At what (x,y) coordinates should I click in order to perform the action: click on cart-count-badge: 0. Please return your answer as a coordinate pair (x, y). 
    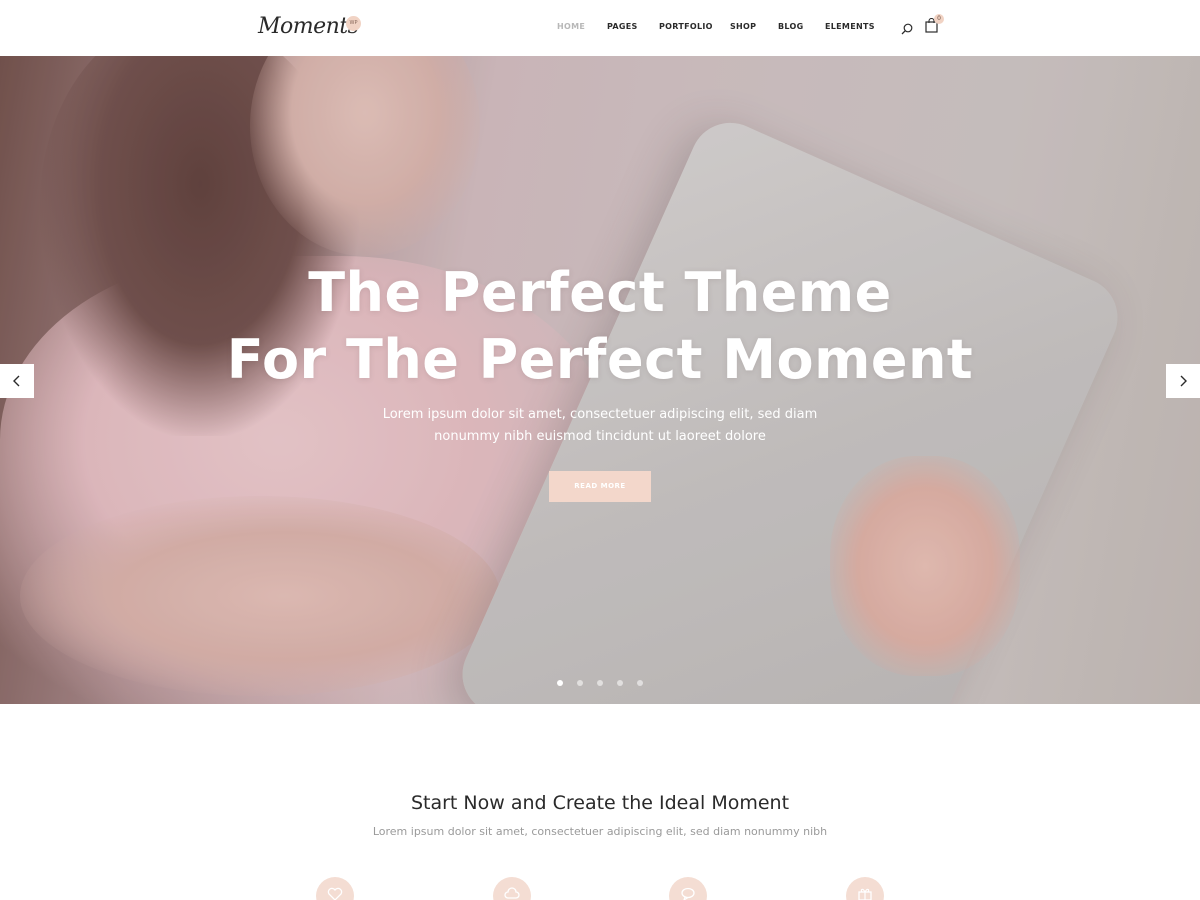
    Looking at the image, I should click on (939, 19).